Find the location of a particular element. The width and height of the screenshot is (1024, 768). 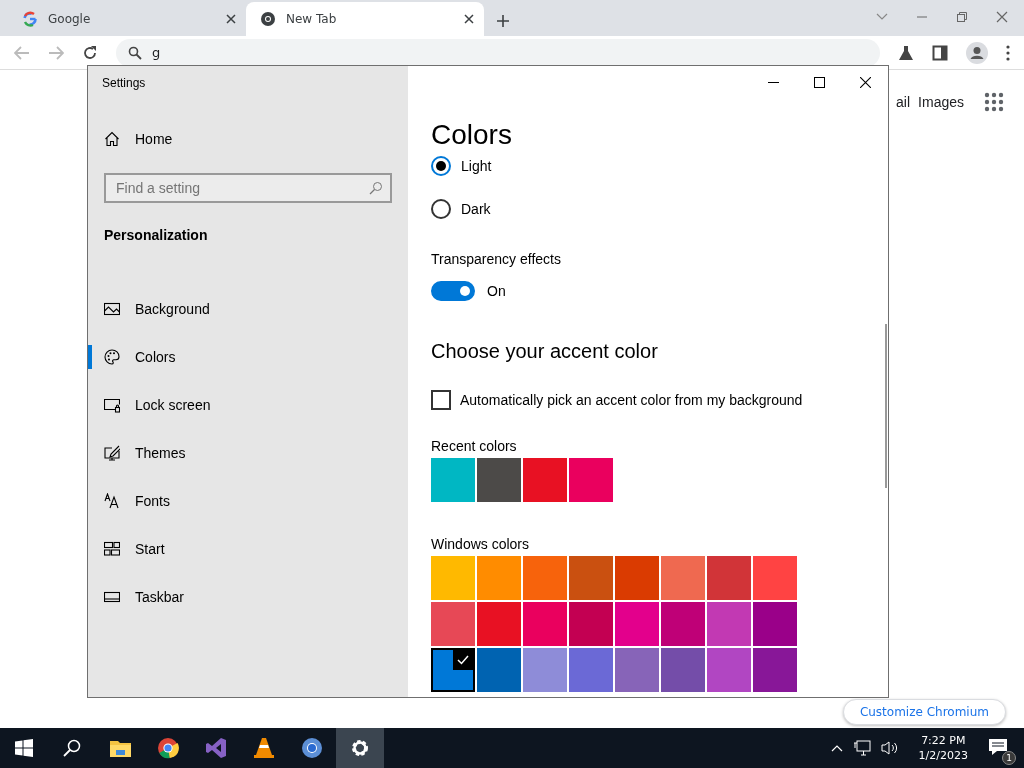

taskbar-icon is located at coordinates (112, 597).